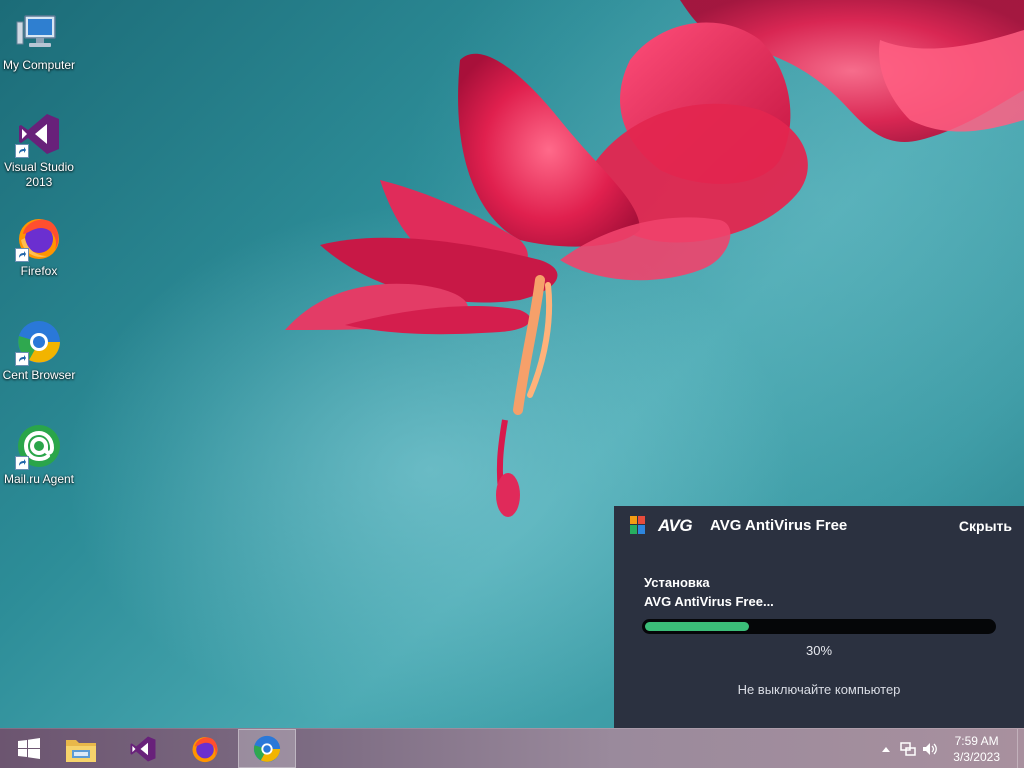 The image size is (1024, 768). What do you see at coordinates (976, 741) in the screenshot?
I see `clock-time: 7:59 AM` at bounding box center [976, 741].